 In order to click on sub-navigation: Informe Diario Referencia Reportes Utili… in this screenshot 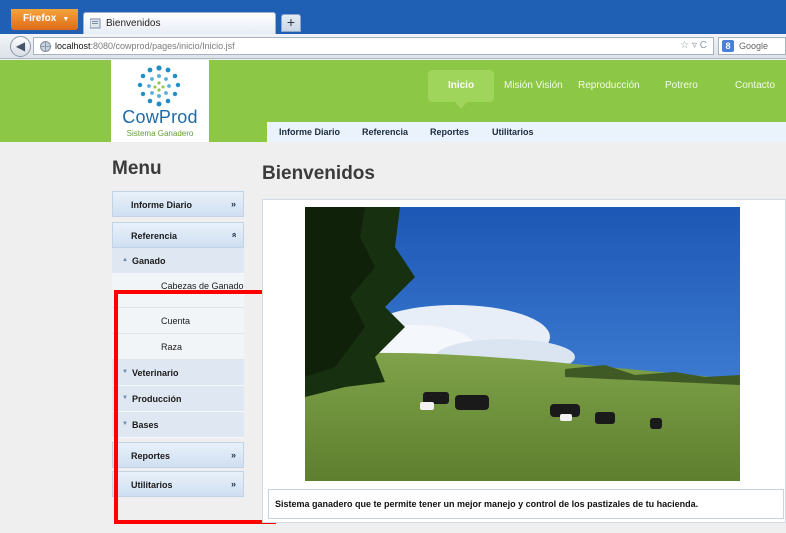, I will do `click(526, 132)`.